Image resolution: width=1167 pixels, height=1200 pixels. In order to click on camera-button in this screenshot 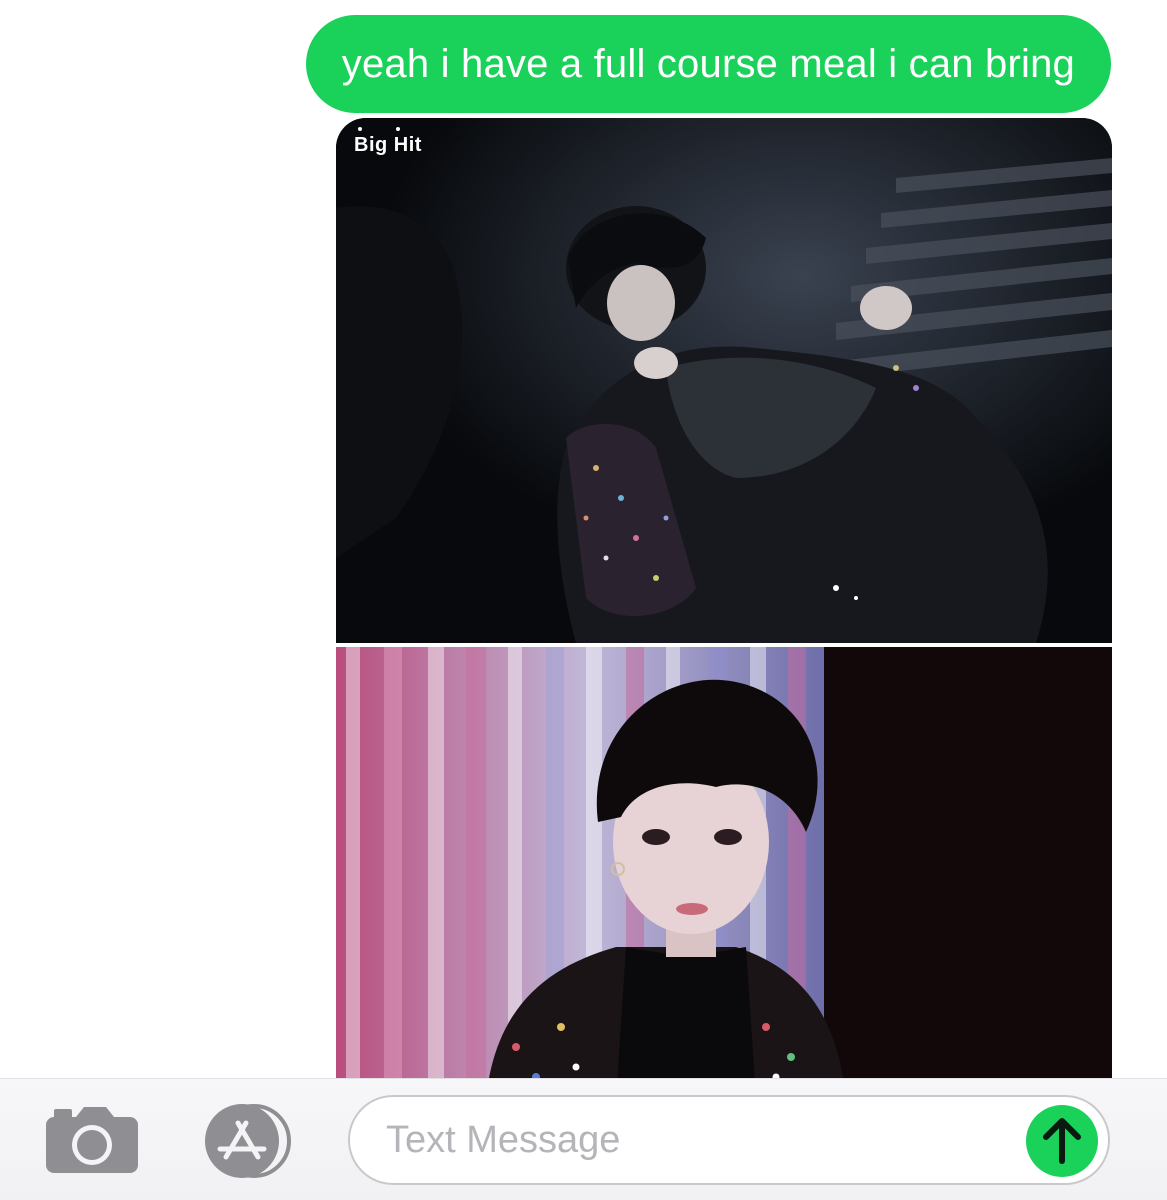, I will do `click(92, 1140)`.